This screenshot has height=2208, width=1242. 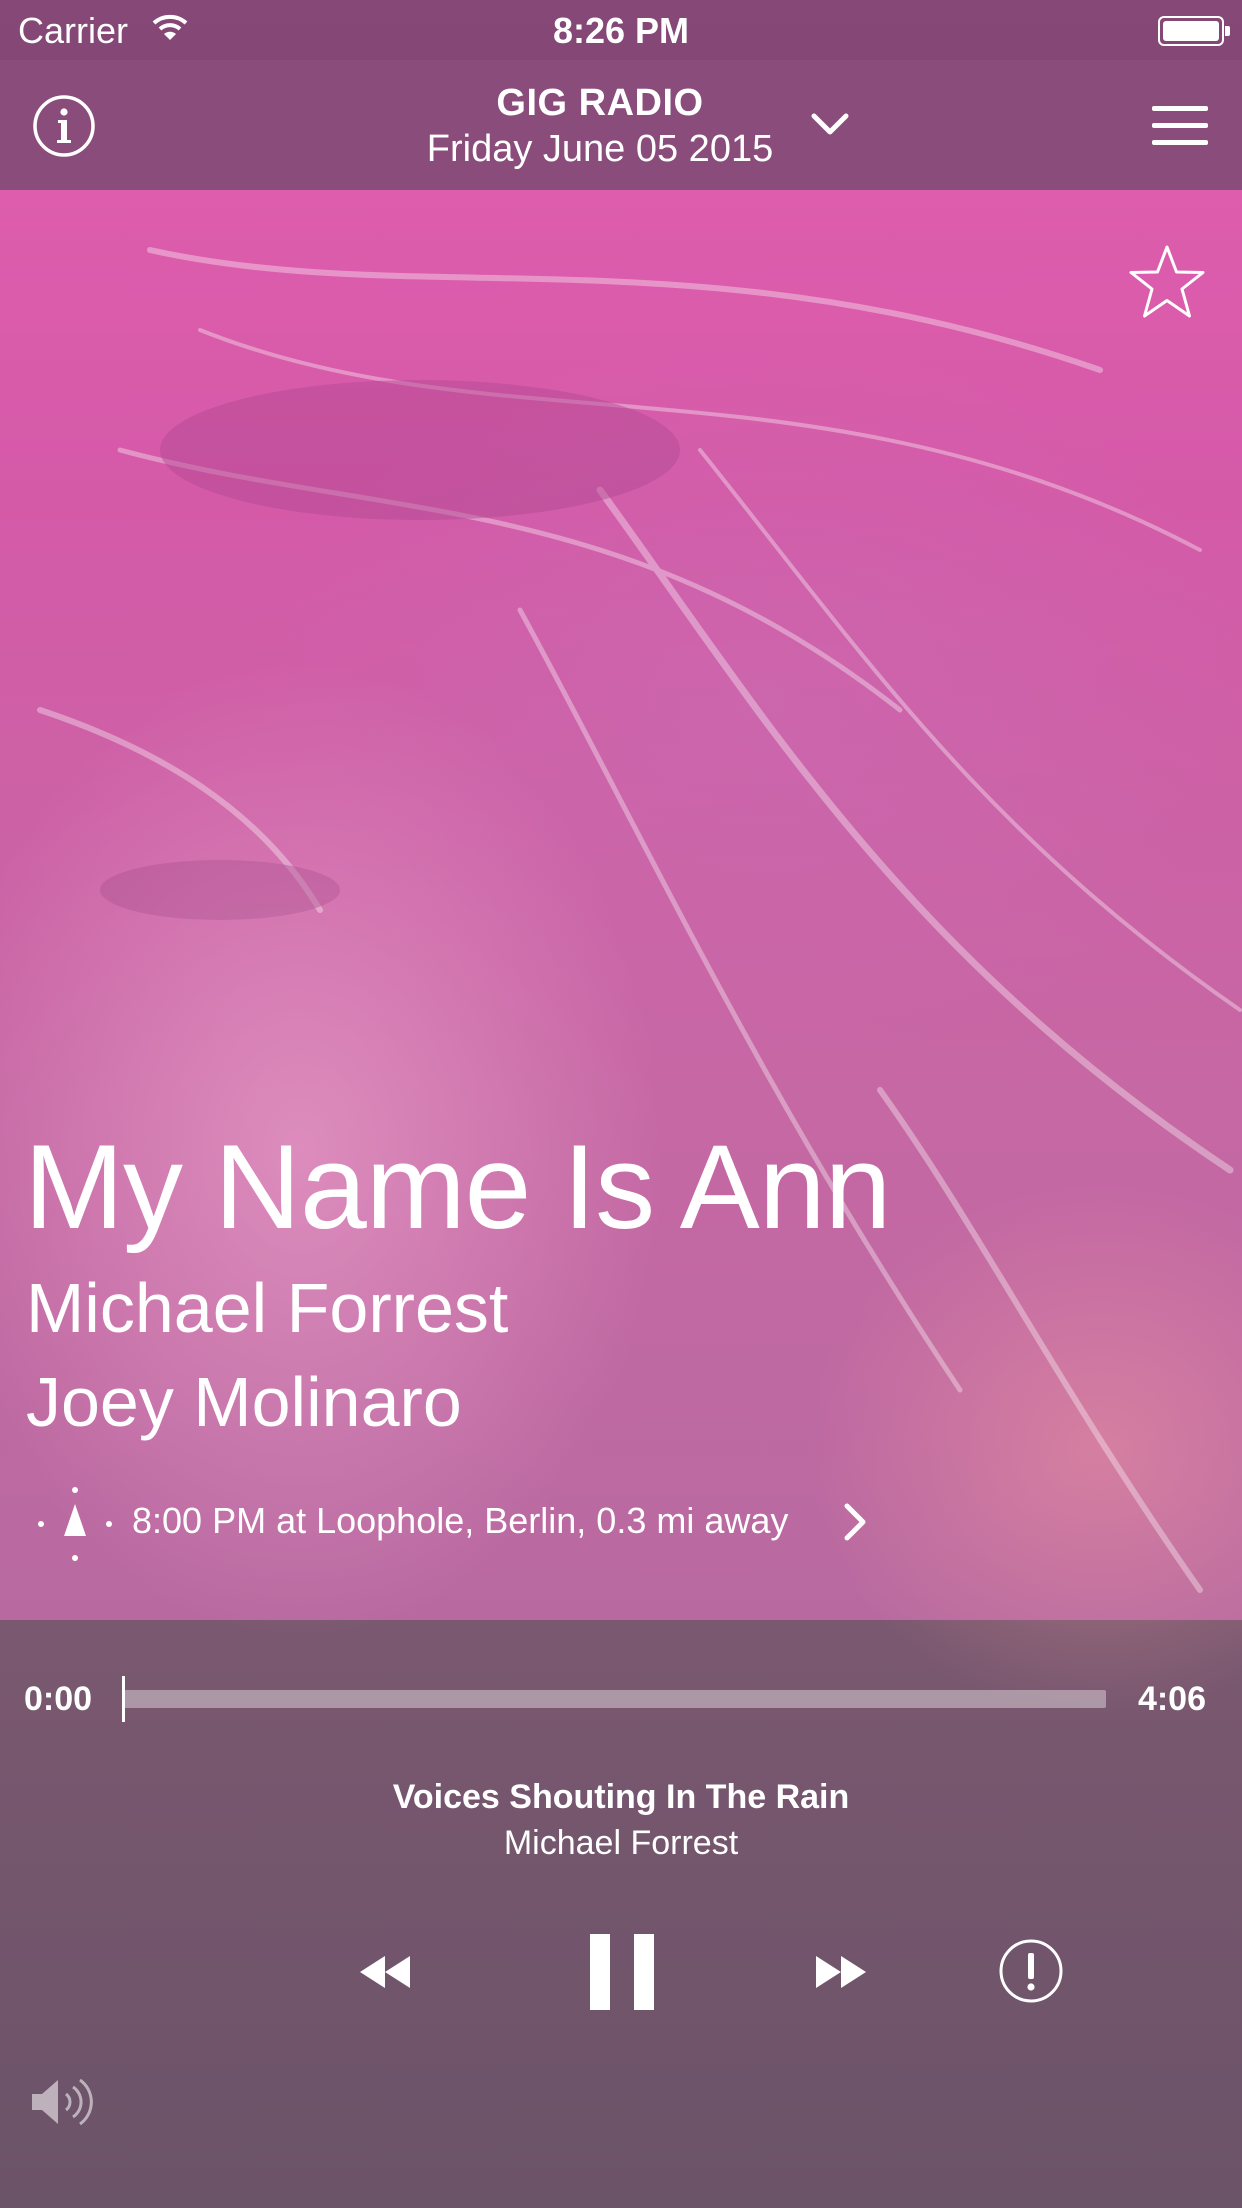 I want to click on now-playing-artist: Michael Forrest, so click(x=621, y=1843).